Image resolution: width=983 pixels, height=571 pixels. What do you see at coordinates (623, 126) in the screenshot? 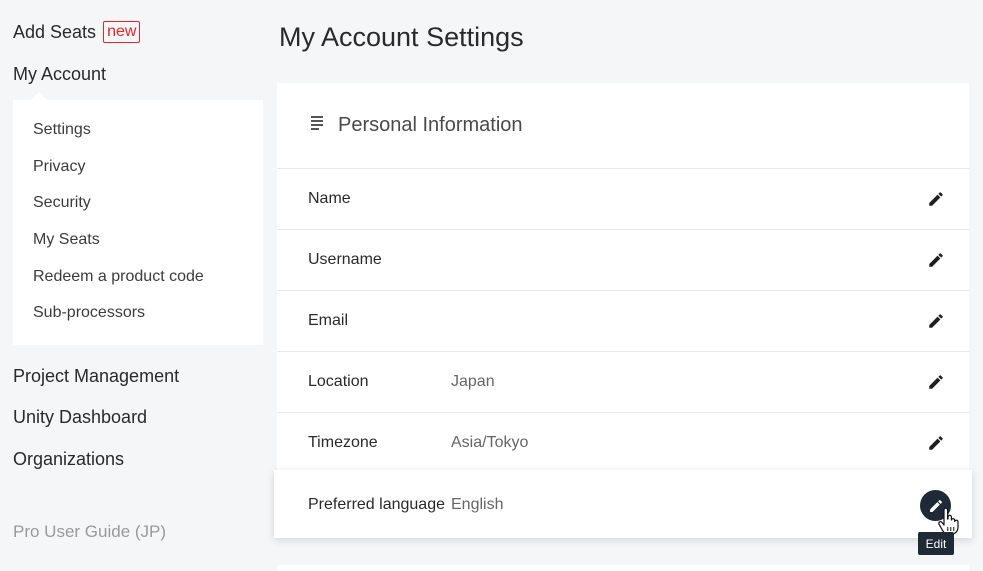
I see `card-header: Personal Information` at bounding box center [623, 126].